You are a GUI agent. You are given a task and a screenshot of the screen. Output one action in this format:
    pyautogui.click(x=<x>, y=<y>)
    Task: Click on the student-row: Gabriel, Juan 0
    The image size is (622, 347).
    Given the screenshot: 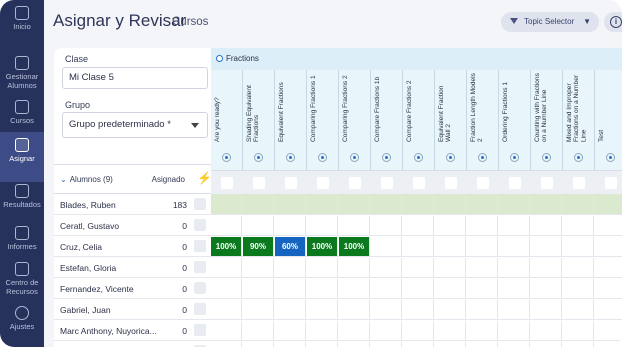 What is the action you would take?
    pyautogui.click(x=132, y=309)
    